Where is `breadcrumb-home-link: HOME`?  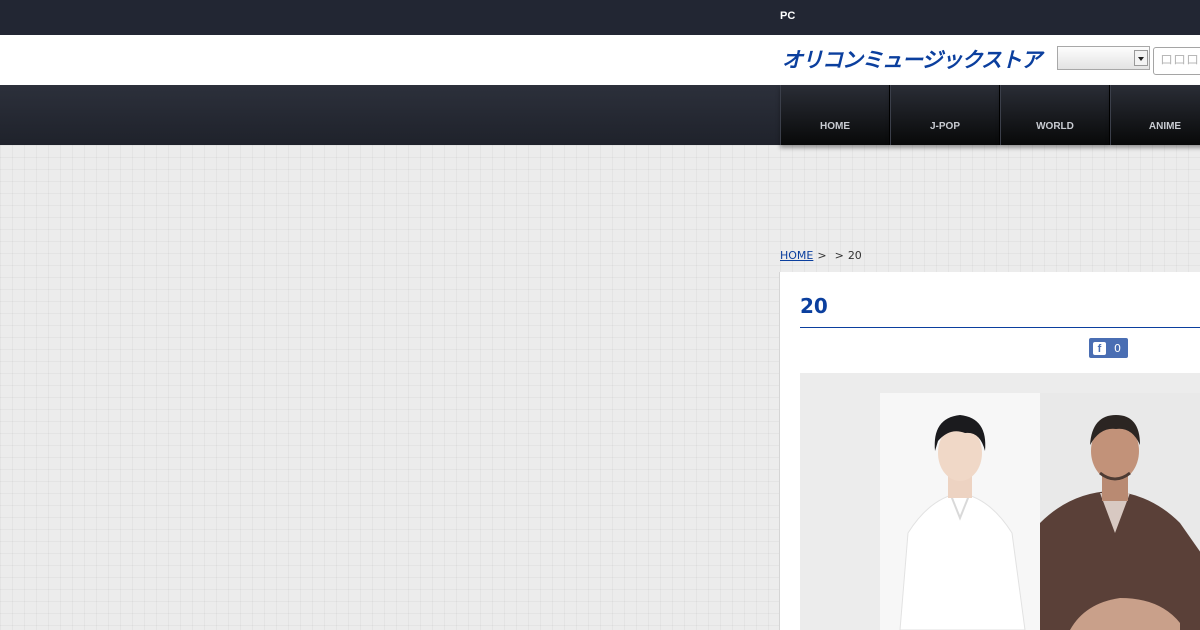
breadcrumb-home-link: HOME is located at coordinates (796, 255).